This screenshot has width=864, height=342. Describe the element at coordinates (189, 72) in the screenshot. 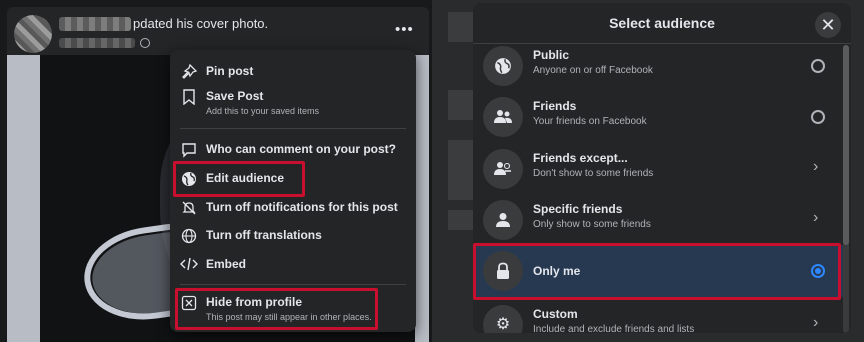

I see `pin-icon` at that location.